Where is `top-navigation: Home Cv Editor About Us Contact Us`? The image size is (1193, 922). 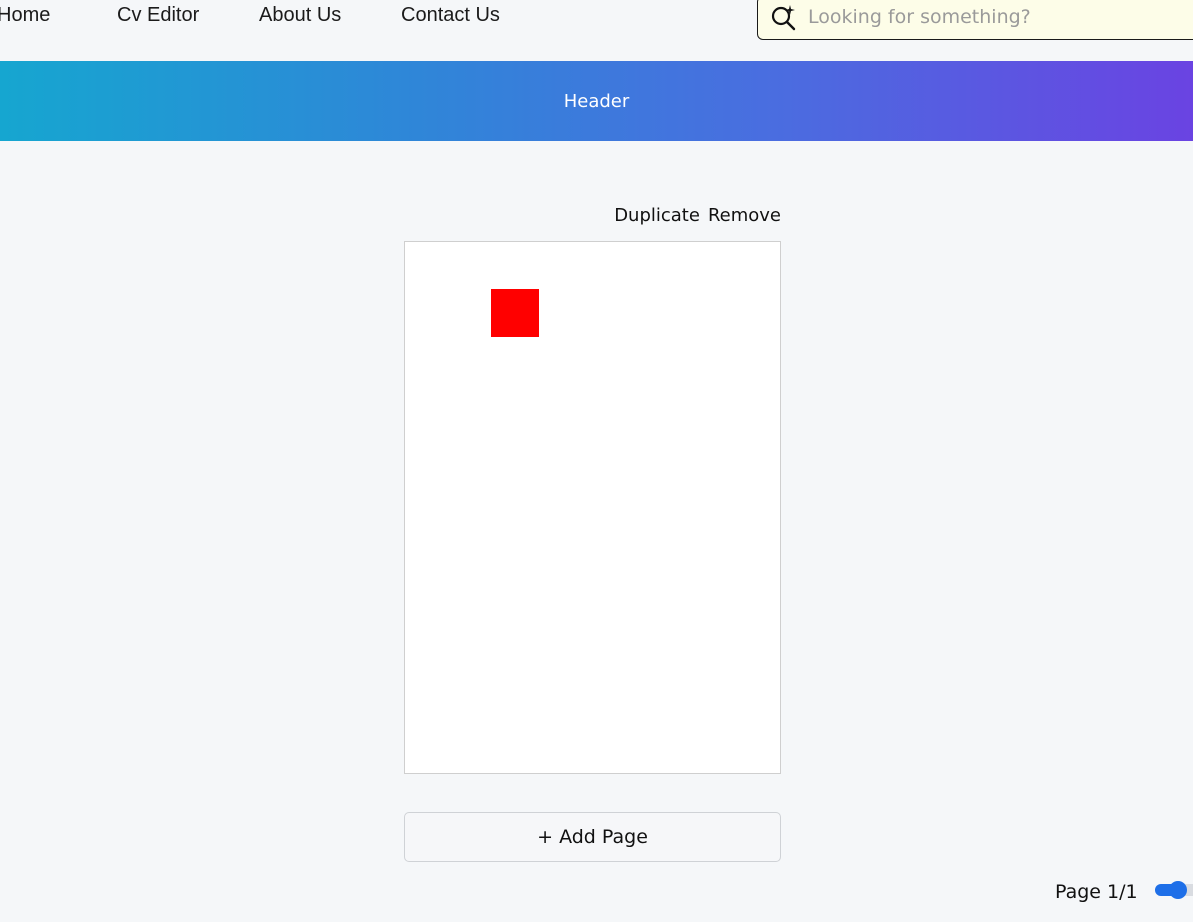 top-navigation: Home Cv Editor About Us Contact Us is located at coordinates (596, 30).